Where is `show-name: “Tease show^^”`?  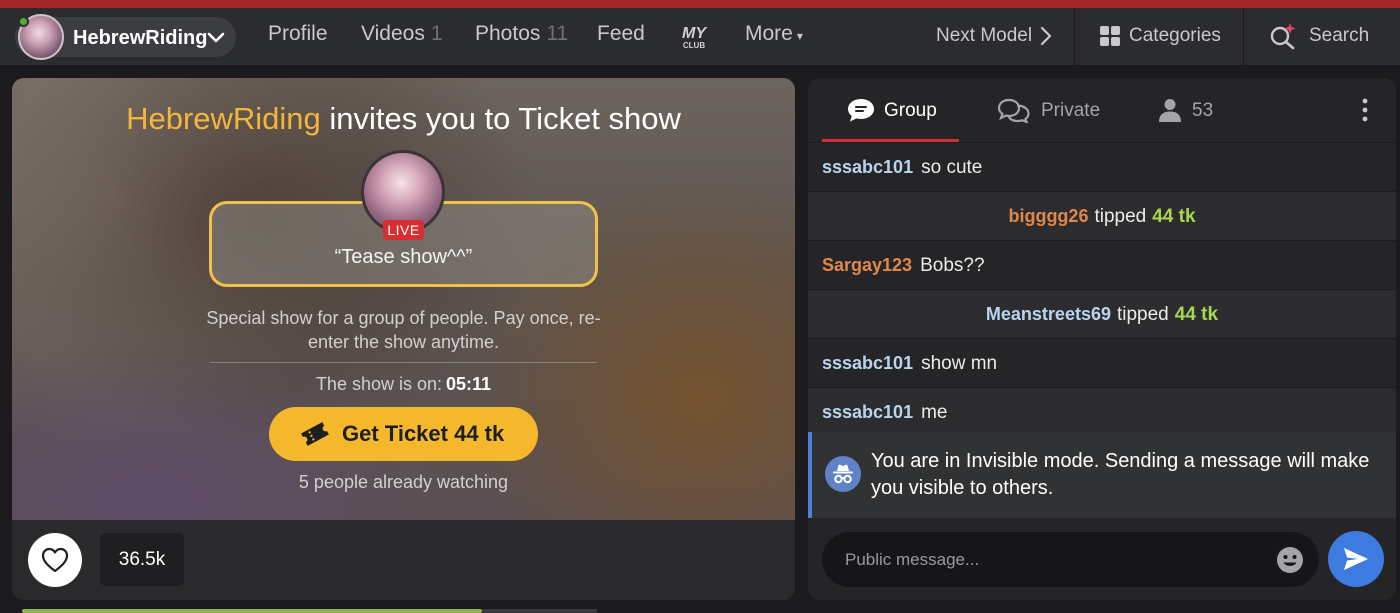 show-name: “Tease show^^” is located at coordinates (403, 257).